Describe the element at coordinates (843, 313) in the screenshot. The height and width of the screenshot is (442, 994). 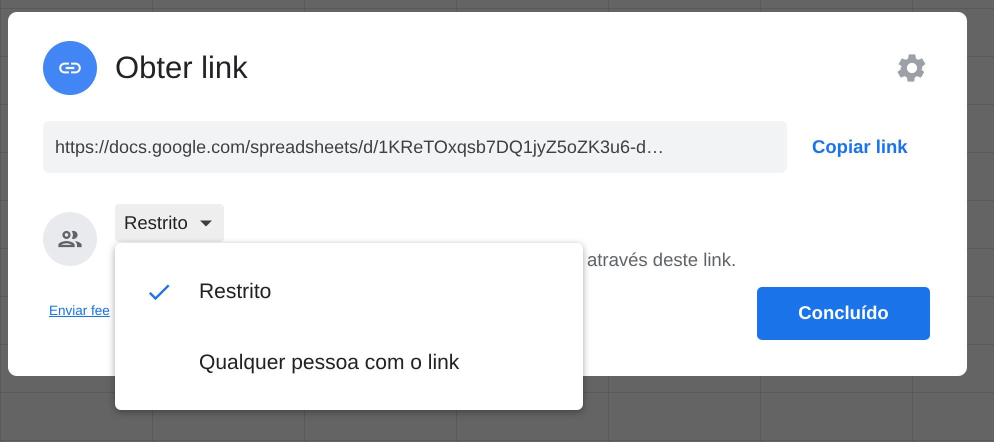
I see `done-button: Concluído` at that location.